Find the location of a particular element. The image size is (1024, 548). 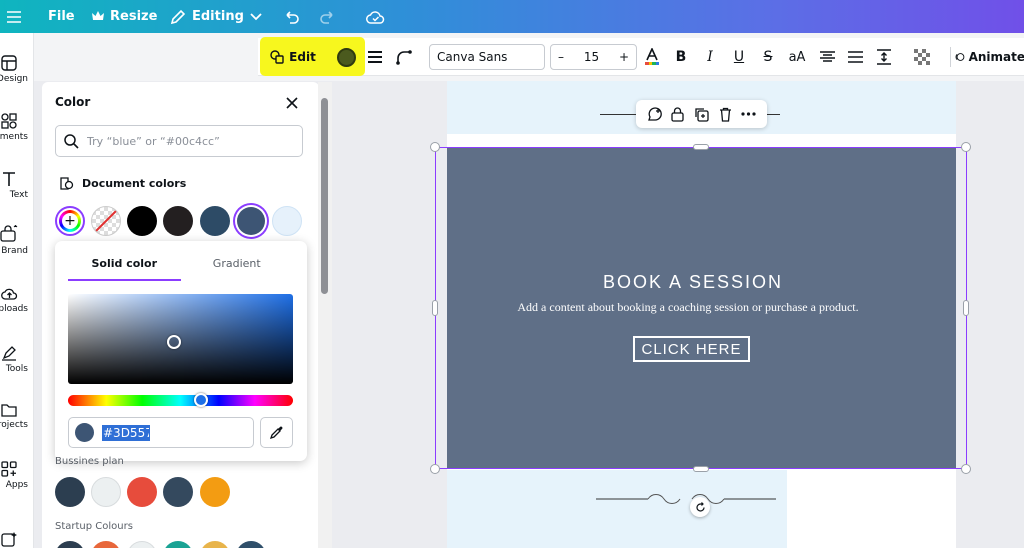

rotate-handle is located at coordinates (700, 507).